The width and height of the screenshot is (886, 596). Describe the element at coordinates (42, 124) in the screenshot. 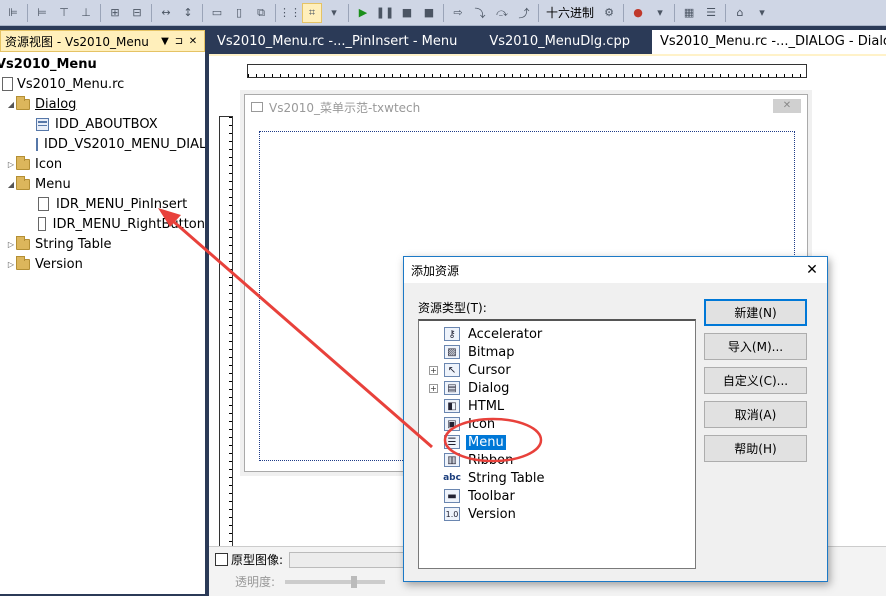

I see `dialog-resource-icon` at that location.